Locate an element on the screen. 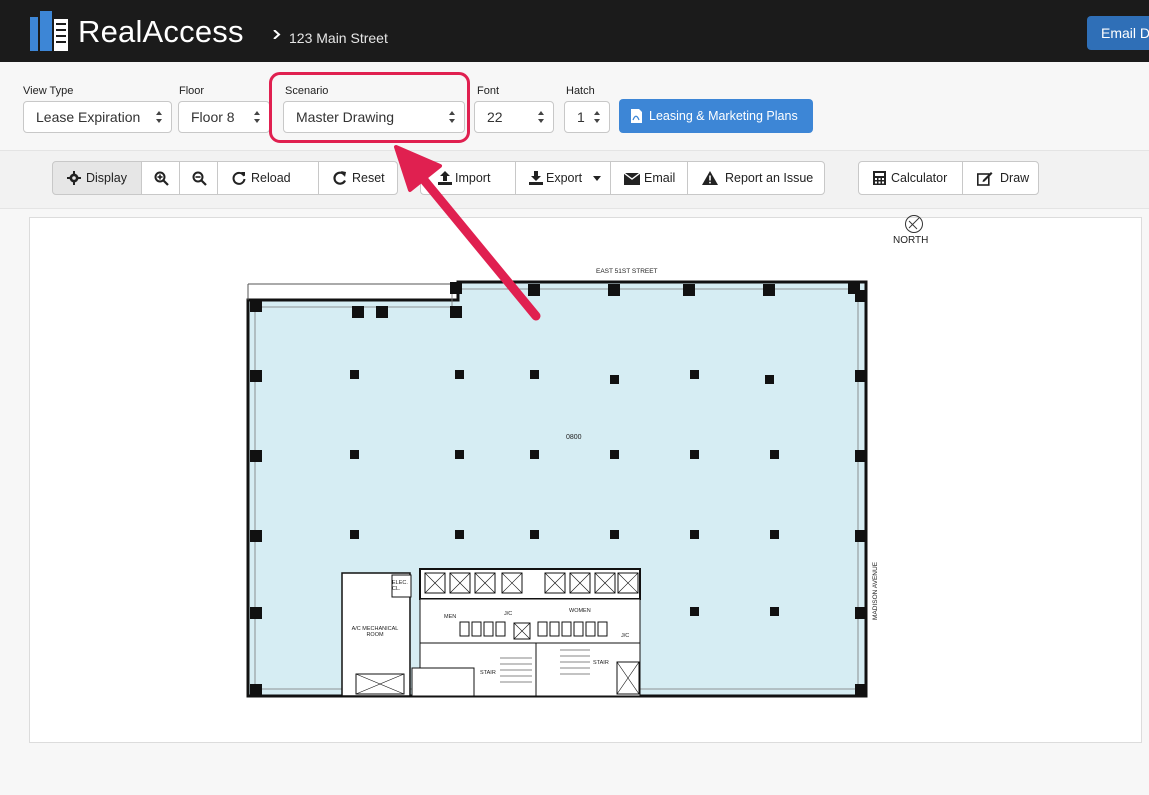  annotation-arrow-icon is located at coordinates (467, 233).